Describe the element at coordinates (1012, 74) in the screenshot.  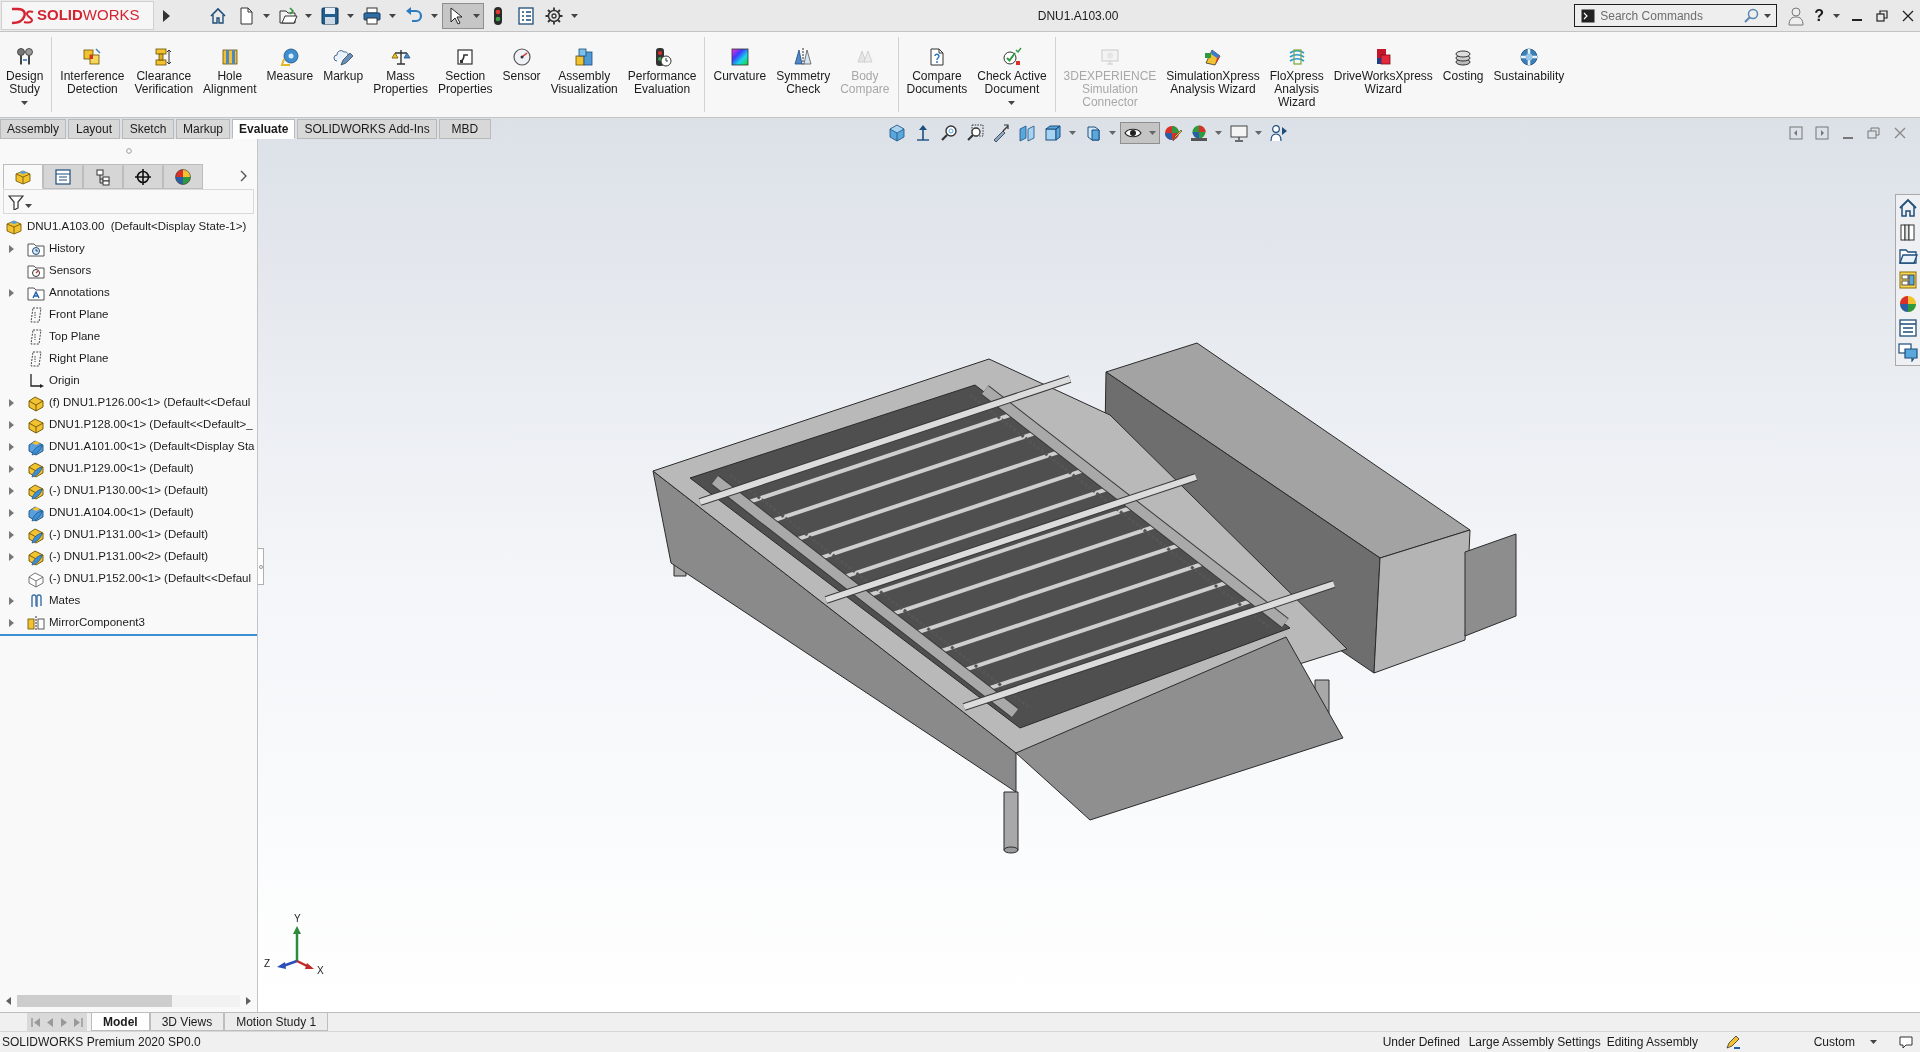
I see `ribbon-button: Check Active Document` at that location.